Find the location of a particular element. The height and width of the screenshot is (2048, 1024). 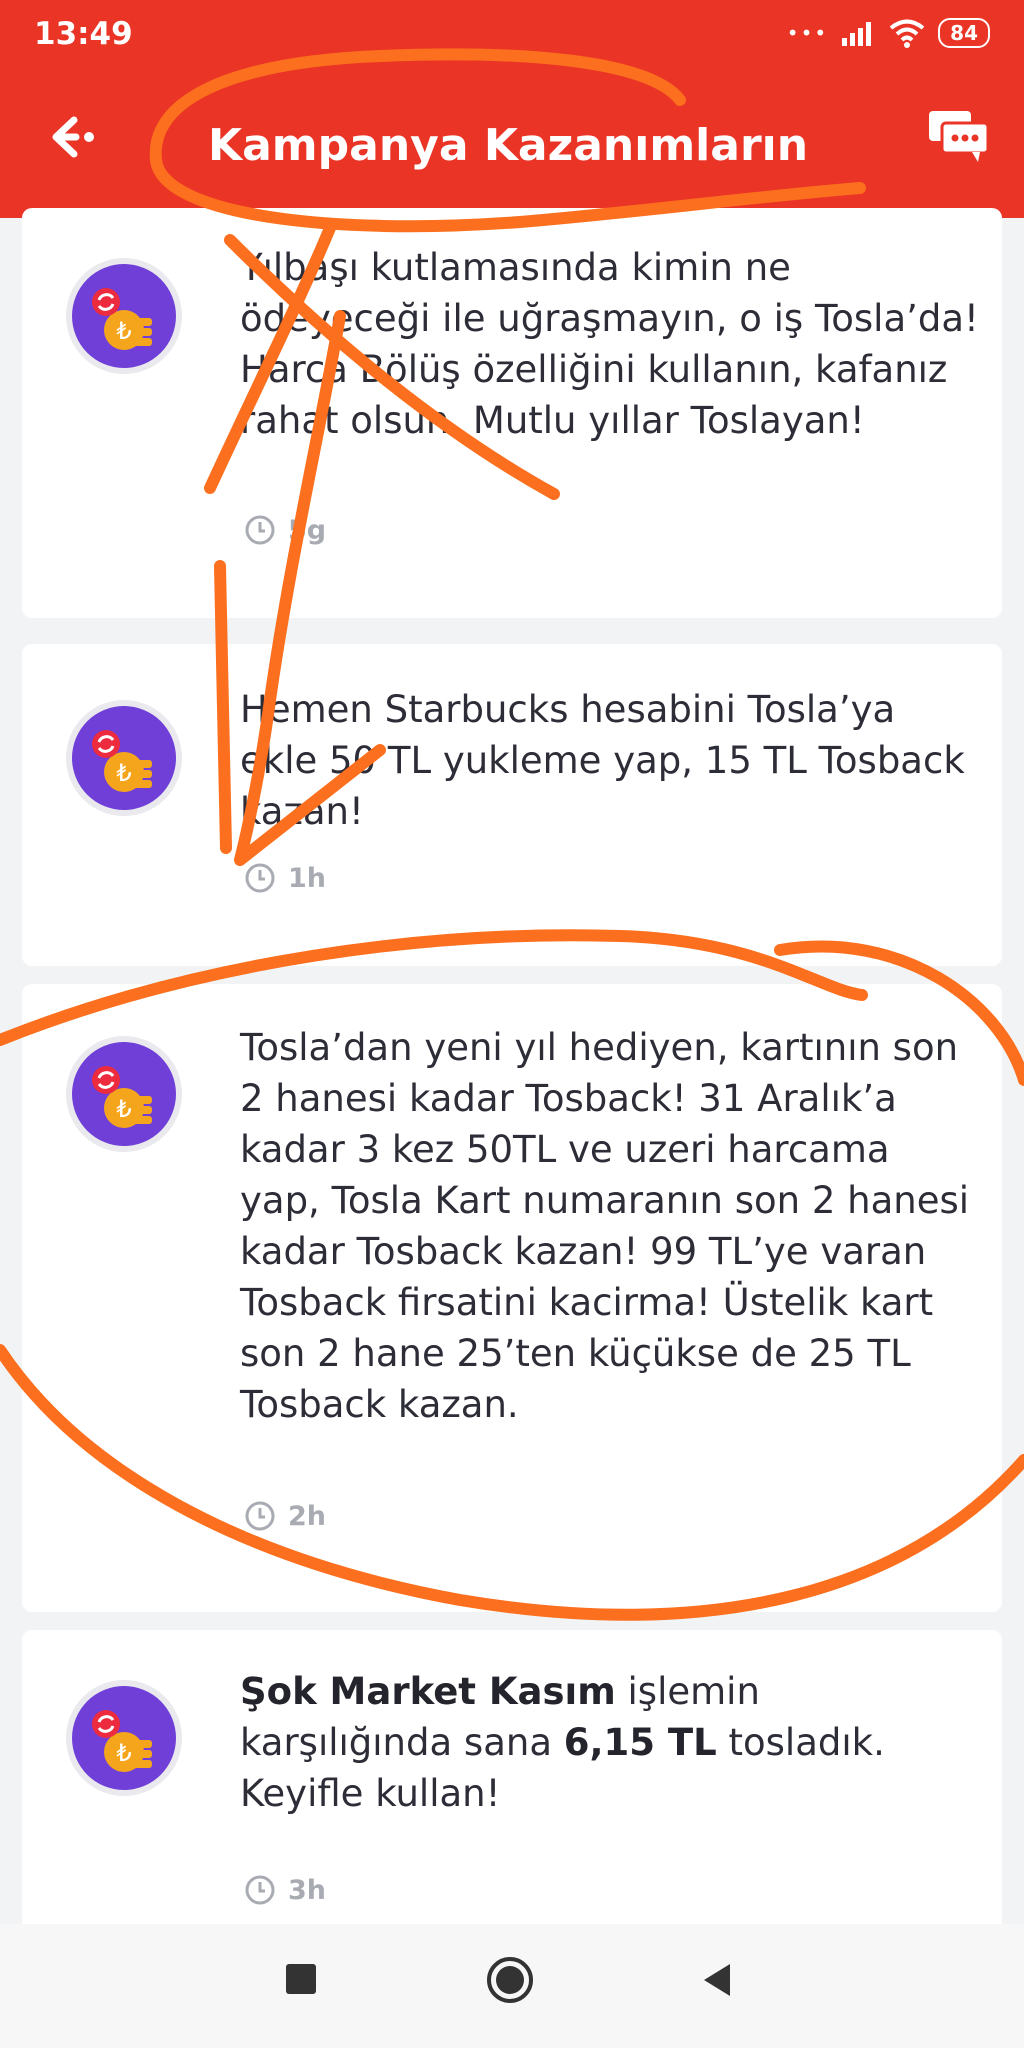

timestamp-text: 3h is located at coordinates (307, 1890).